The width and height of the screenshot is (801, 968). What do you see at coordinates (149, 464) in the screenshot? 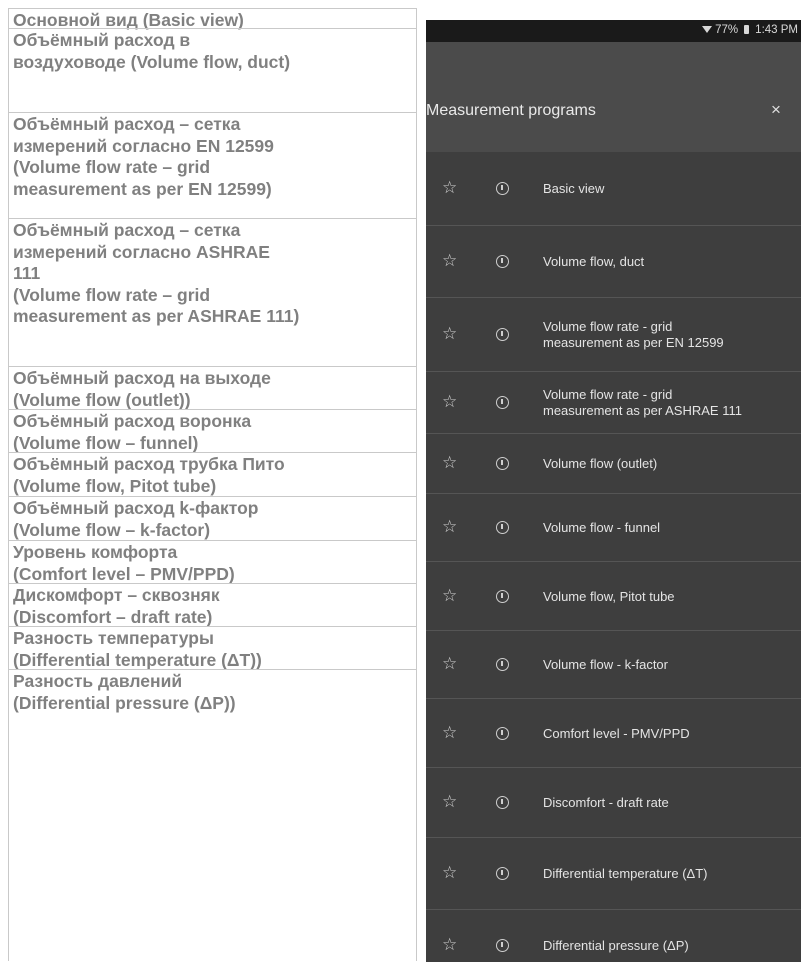
I see `cell-text: Объёмный расход трубка Пито` at bounding box center [149, 464].